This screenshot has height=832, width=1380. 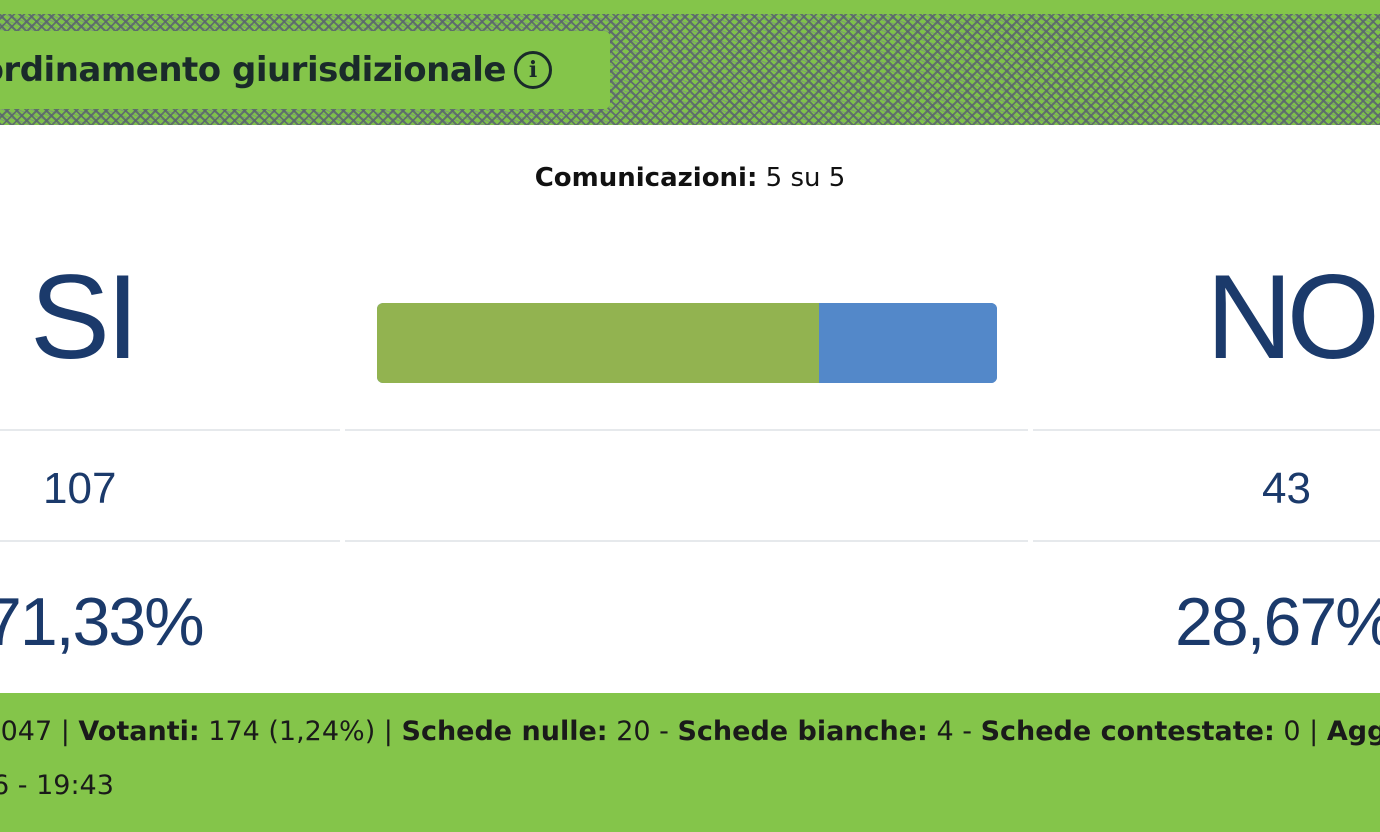 What do you see at coordinates (598, 343) in the screenshot?
I see `si-bar-segment` at bounding box center [598, 343].